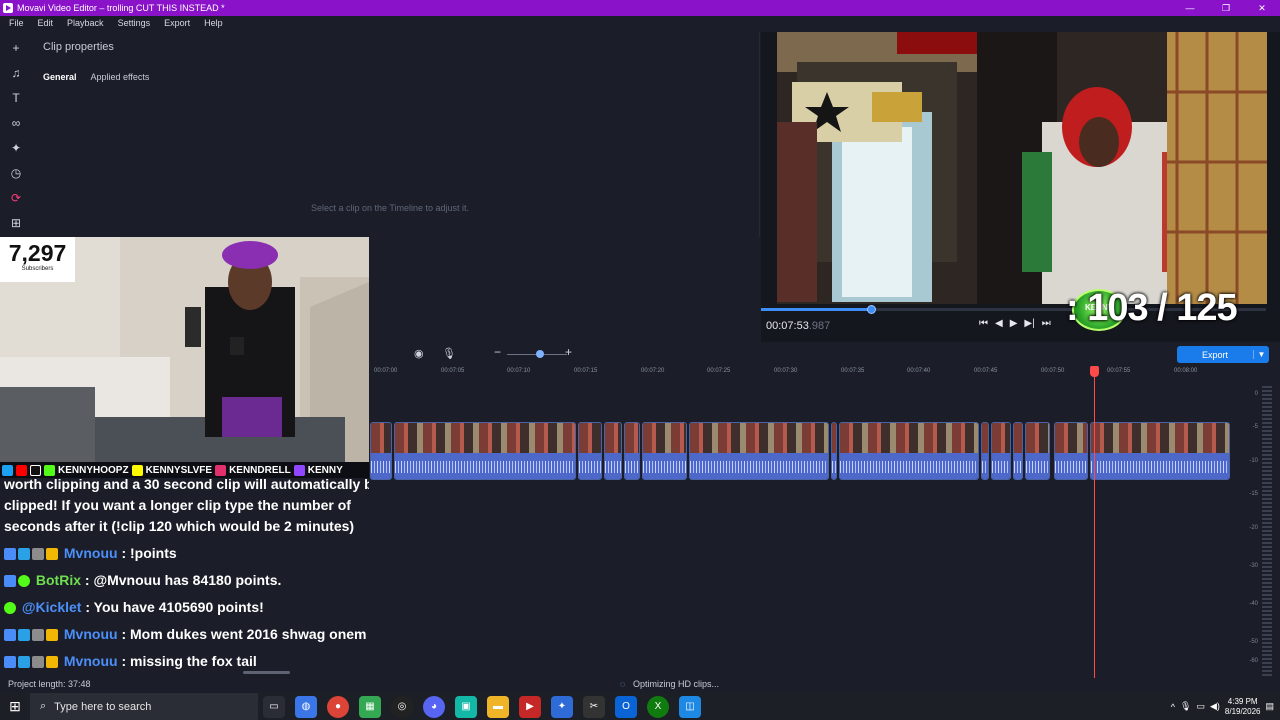 This screenshot has height=720, width=1280. What do you see at coordinates (60, 77) in the screenshot?
I see `tab-general: General` at bounding box center [60, 77].